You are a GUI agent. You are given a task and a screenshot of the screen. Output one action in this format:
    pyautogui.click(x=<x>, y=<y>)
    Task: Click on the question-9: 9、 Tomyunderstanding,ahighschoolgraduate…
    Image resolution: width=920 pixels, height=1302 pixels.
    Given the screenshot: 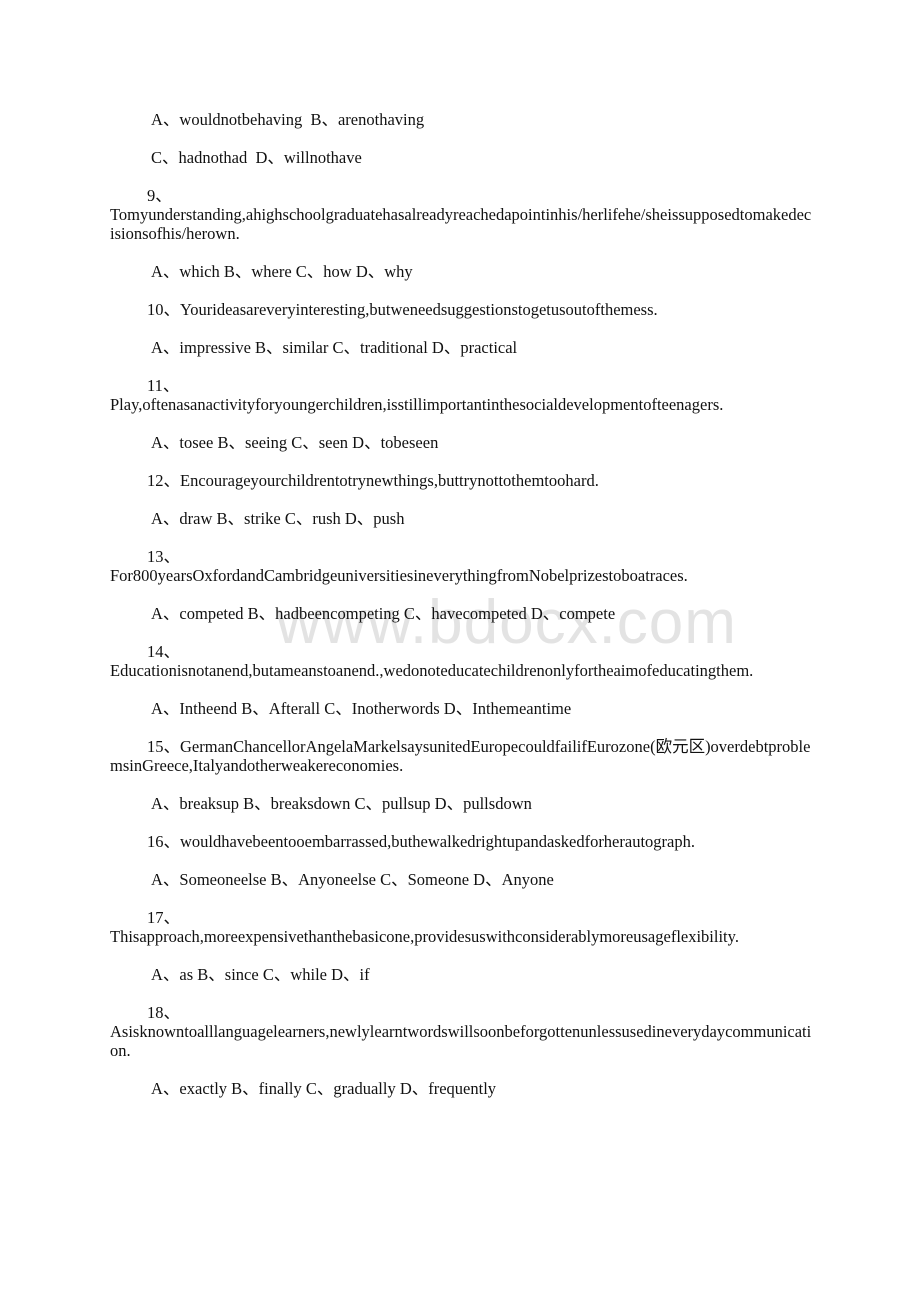 What is the action you would take?
    pyautogui.click(x=460, y=214)
    